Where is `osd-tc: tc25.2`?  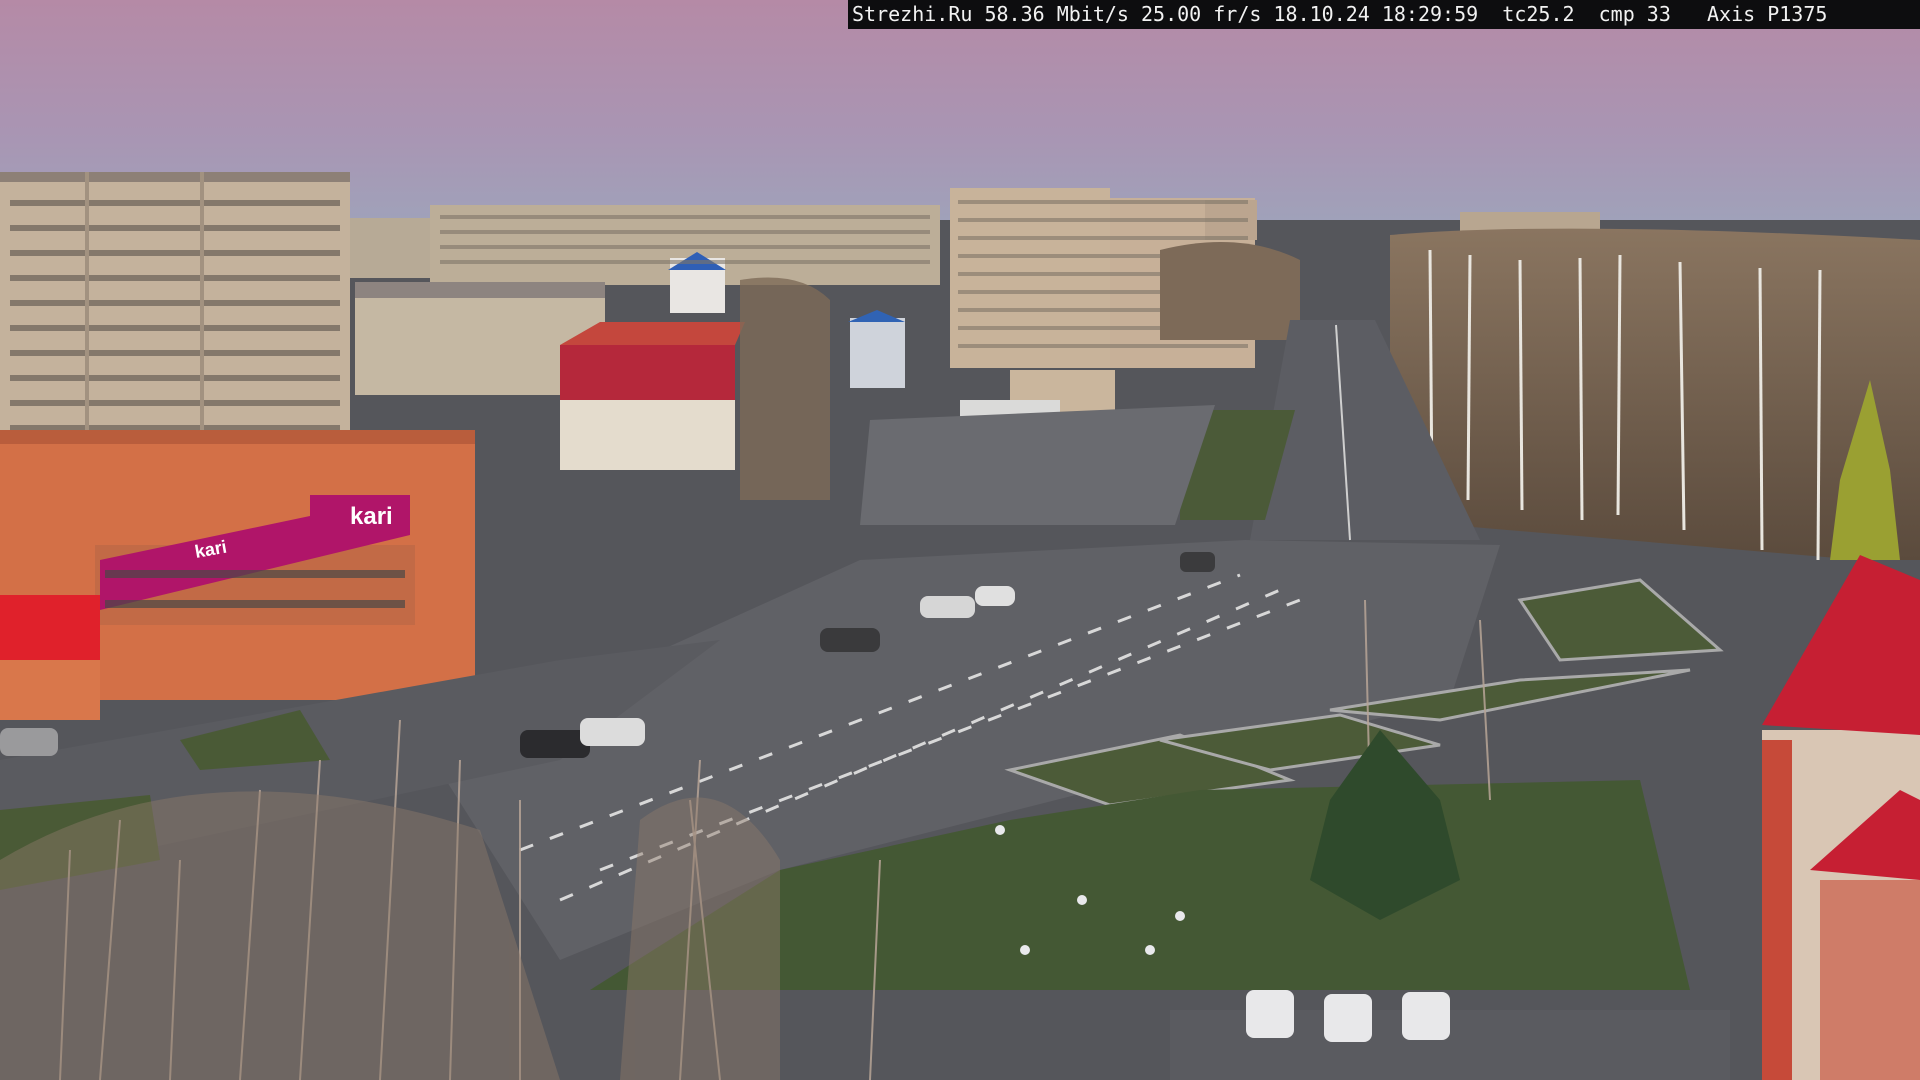
osd-tc: tc25.2 is located at coordinates (1538, 14).